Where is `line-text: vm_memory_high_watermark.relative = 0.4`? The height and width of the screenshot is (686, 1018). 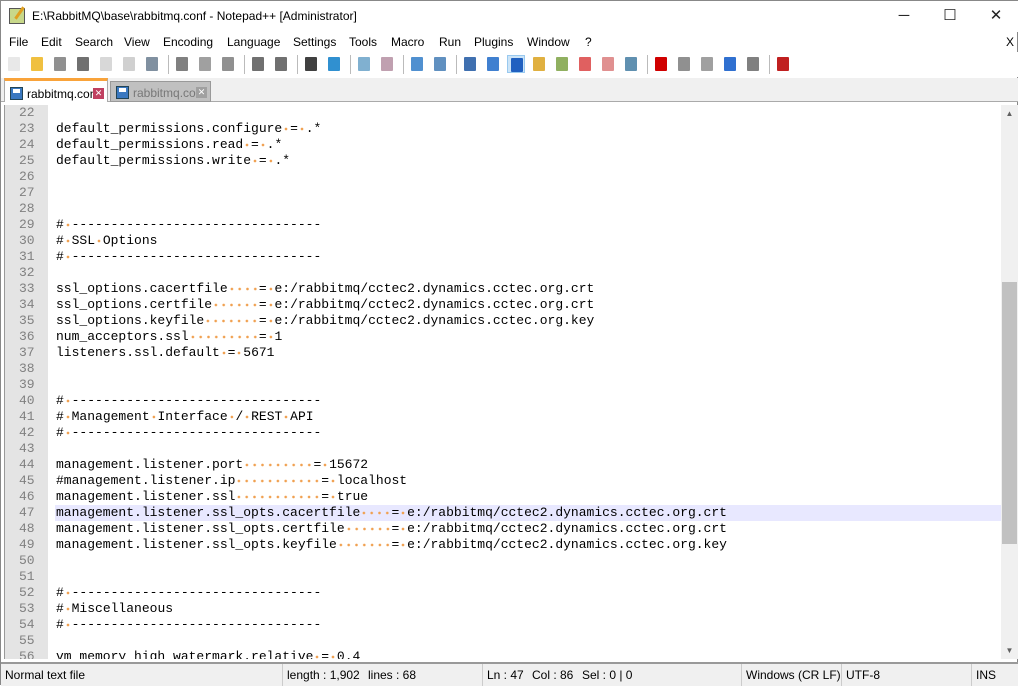
line-text: vm_memory_high_watermark.relative = 0.4 is located at coordinates (528, 654).